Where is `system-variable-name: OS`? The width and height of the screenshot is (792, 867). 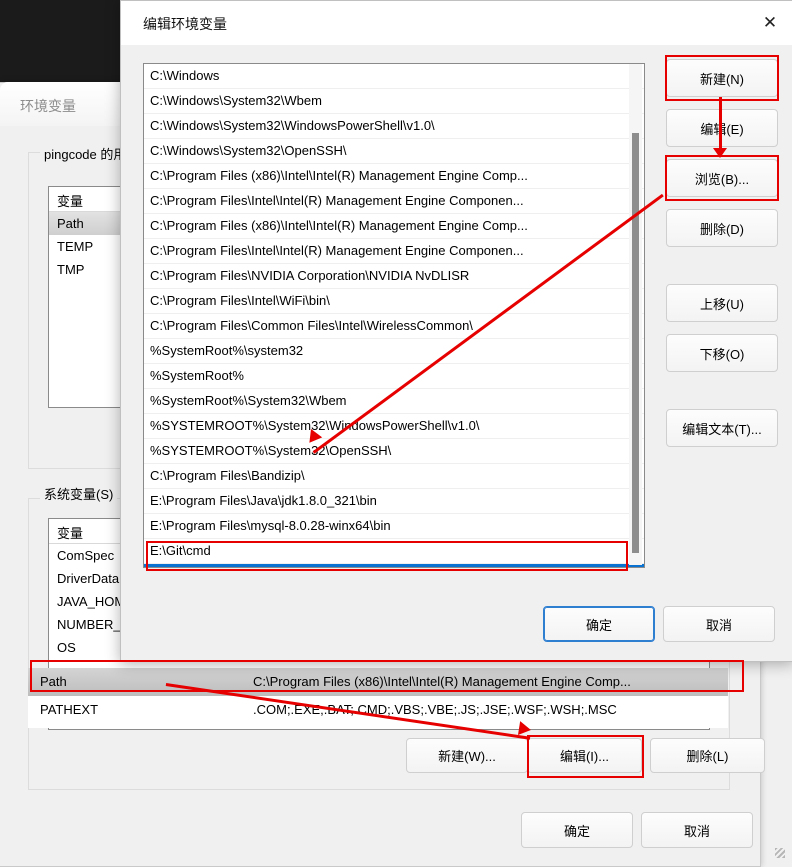
system-variable-name: OS is located at coordinates (66, 647).